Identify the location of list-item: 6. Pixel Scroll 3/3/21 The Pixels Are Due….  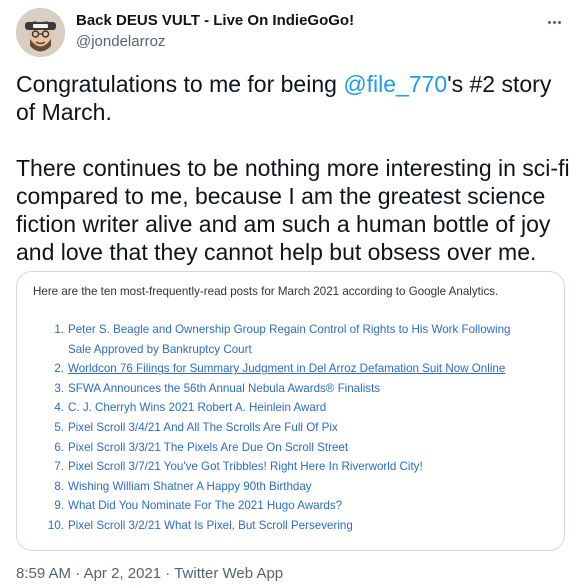
(288, 448).